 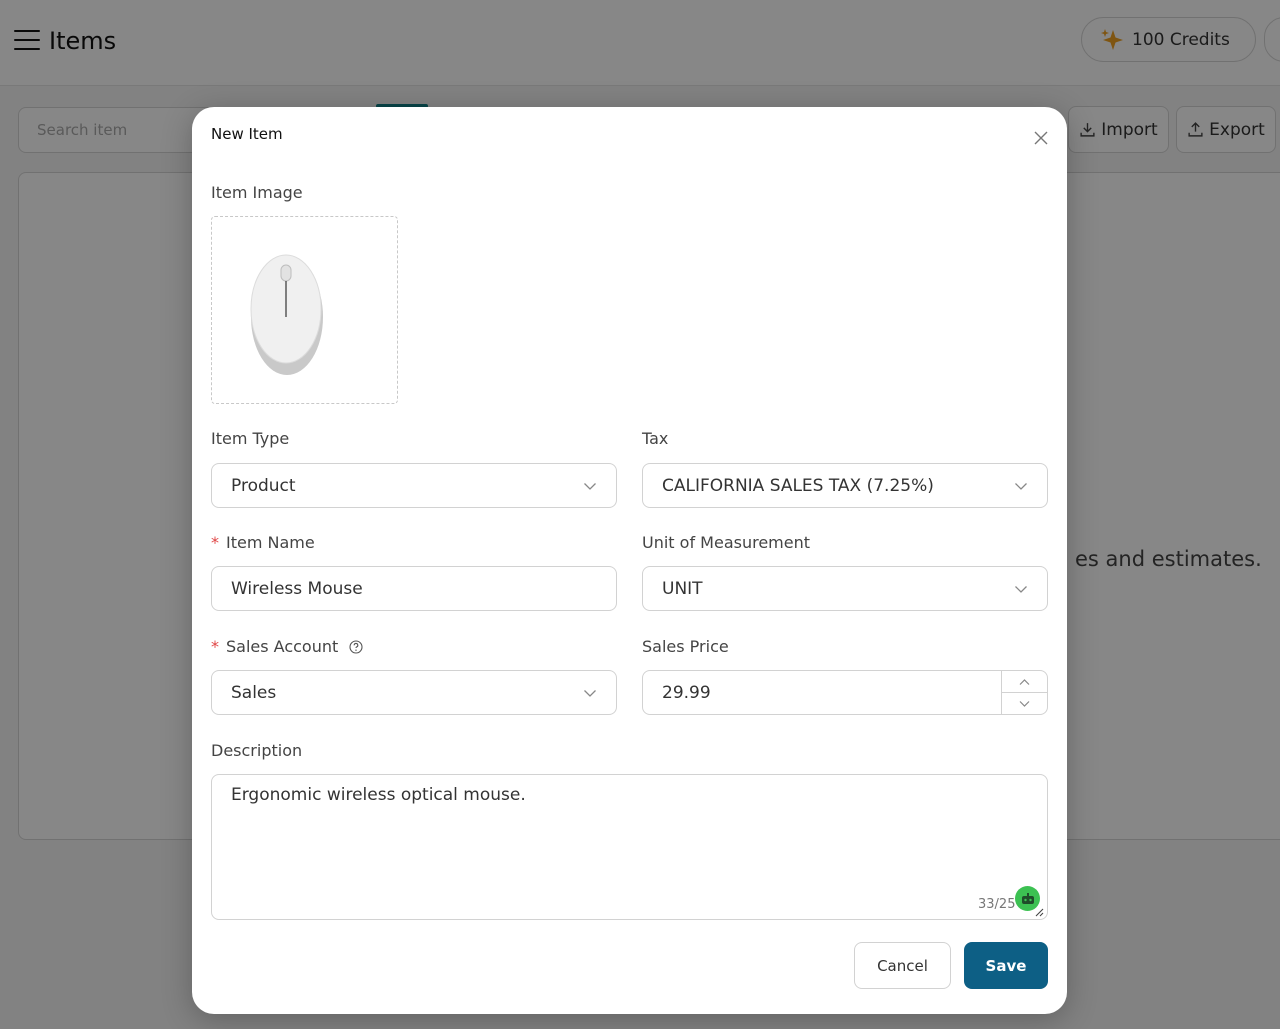 I want to click on item-name-label: * Item Name, so click(x=263, y=542).